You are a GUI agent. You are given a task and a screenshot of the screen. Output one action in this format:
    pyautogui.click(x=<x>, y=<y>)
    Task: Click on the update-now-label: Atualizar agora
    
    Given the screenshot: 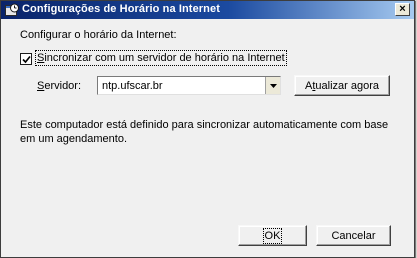 What is the action you would take?
    pyautogui.click(x=342, y=85)
    